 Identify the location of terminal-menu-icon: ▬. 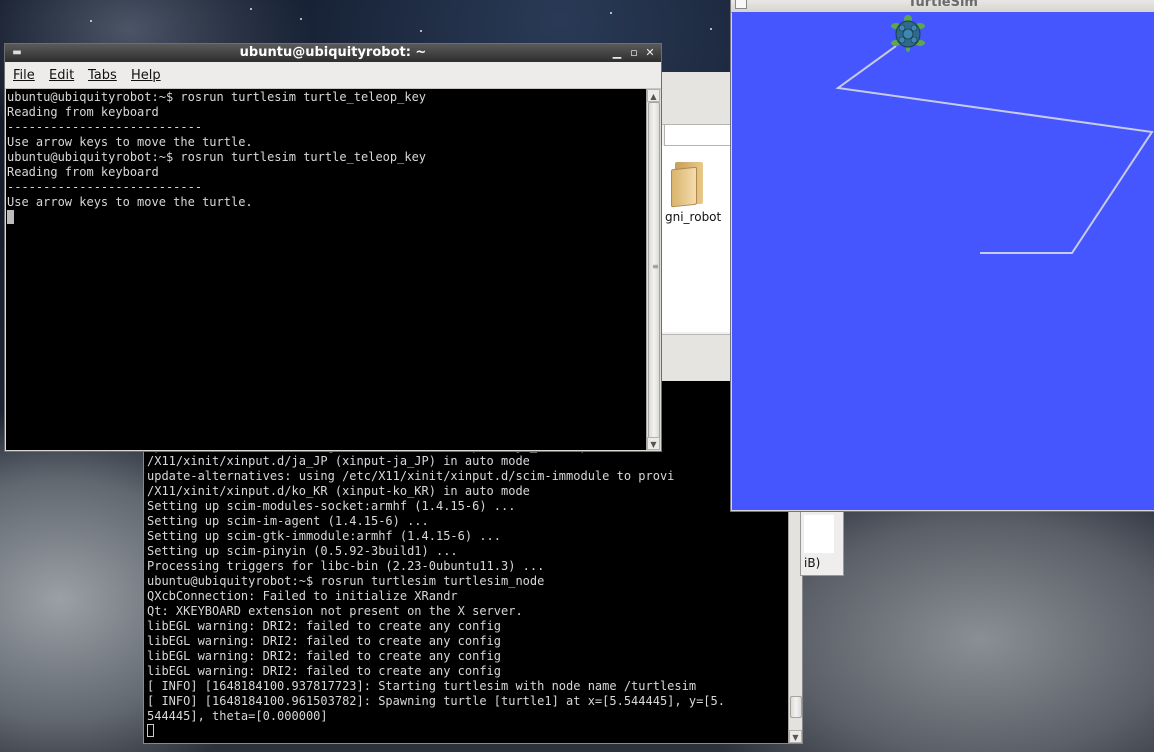
(17, 53).